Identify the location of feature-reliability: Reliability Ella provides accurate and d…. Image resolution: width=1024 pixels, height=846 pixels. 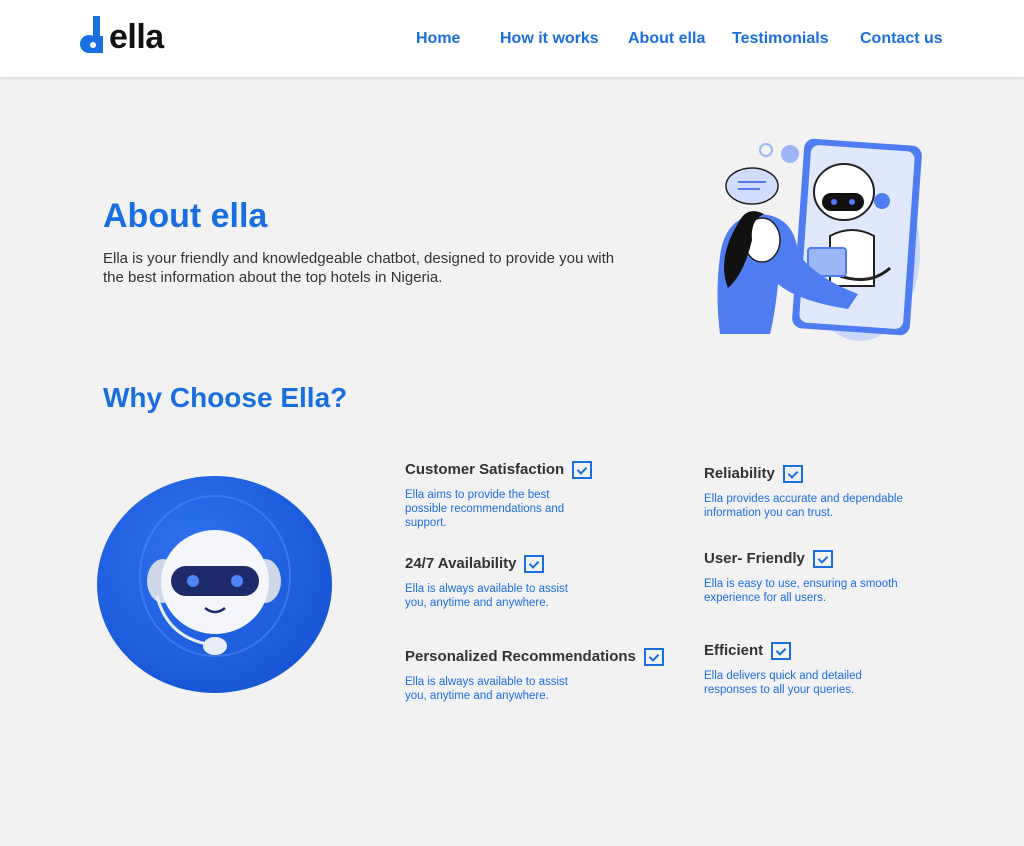
(834, 492).